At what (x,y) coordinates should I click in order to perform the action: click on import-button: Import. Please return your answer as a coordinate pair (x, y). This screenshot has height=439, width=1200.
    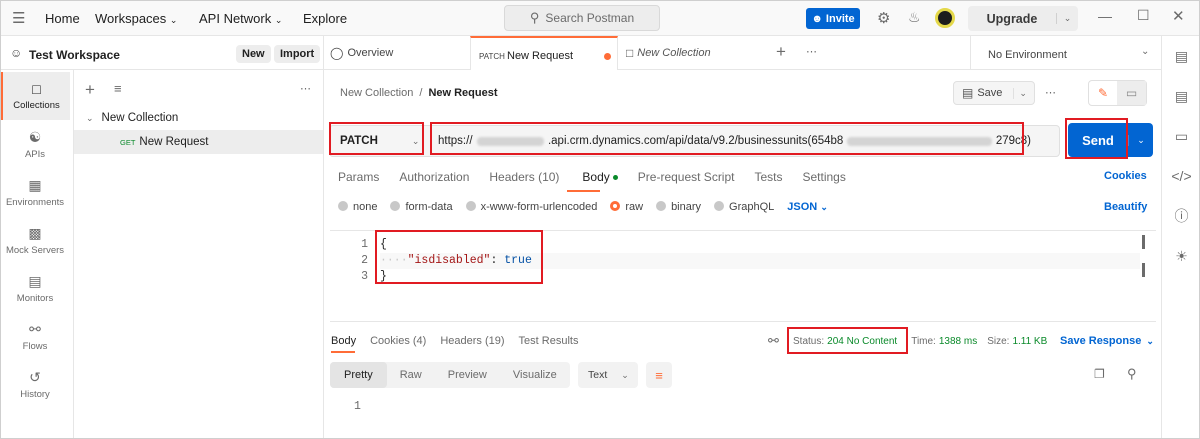
    Looking at the image, I should click on (297, 54).